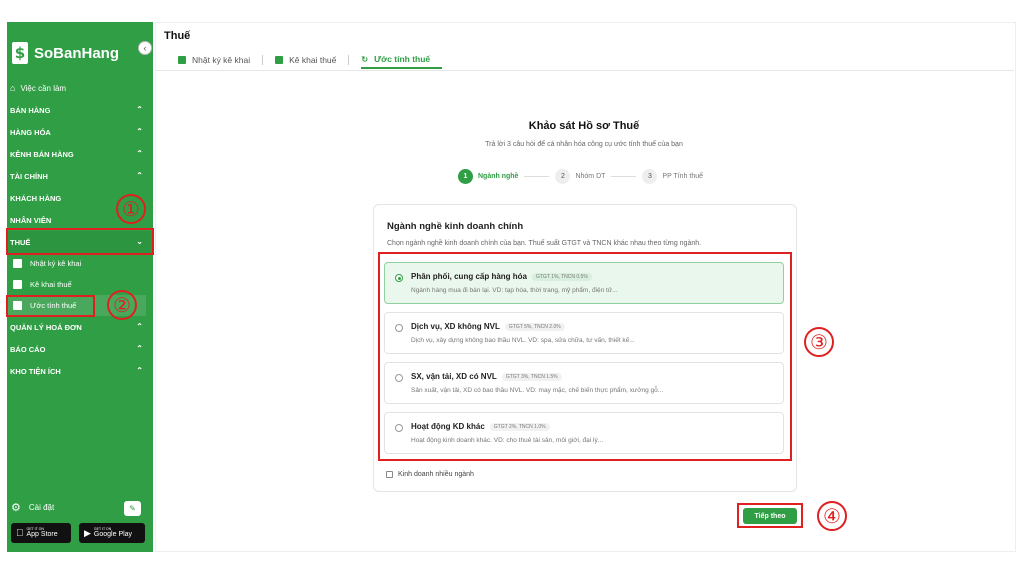 The height and width of the screenshot is (577, 1024). I want to click on step-number: 2, so click(563, 176).